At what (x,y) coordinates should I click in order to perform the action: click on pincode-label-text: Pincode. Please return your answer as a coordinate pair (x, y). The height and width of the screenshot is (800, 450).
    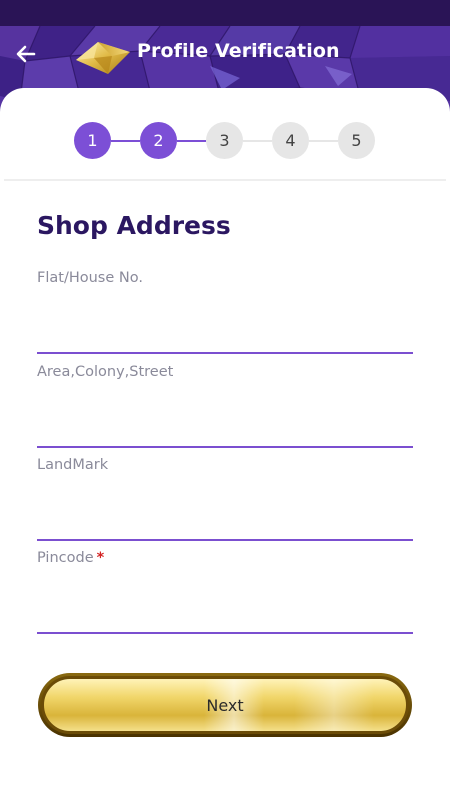
    Looking at the image, I should click on (65, 558).